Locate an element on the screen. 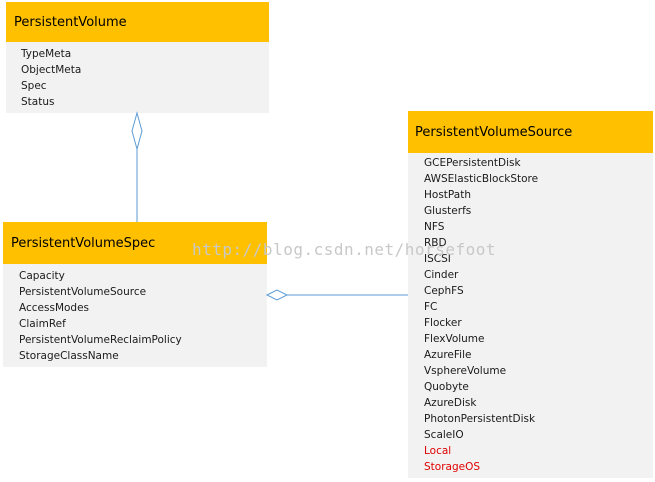 The height and width of the screenshot is (482, 655). spec-aggregation-diamond is located at coordinates (277, 295).